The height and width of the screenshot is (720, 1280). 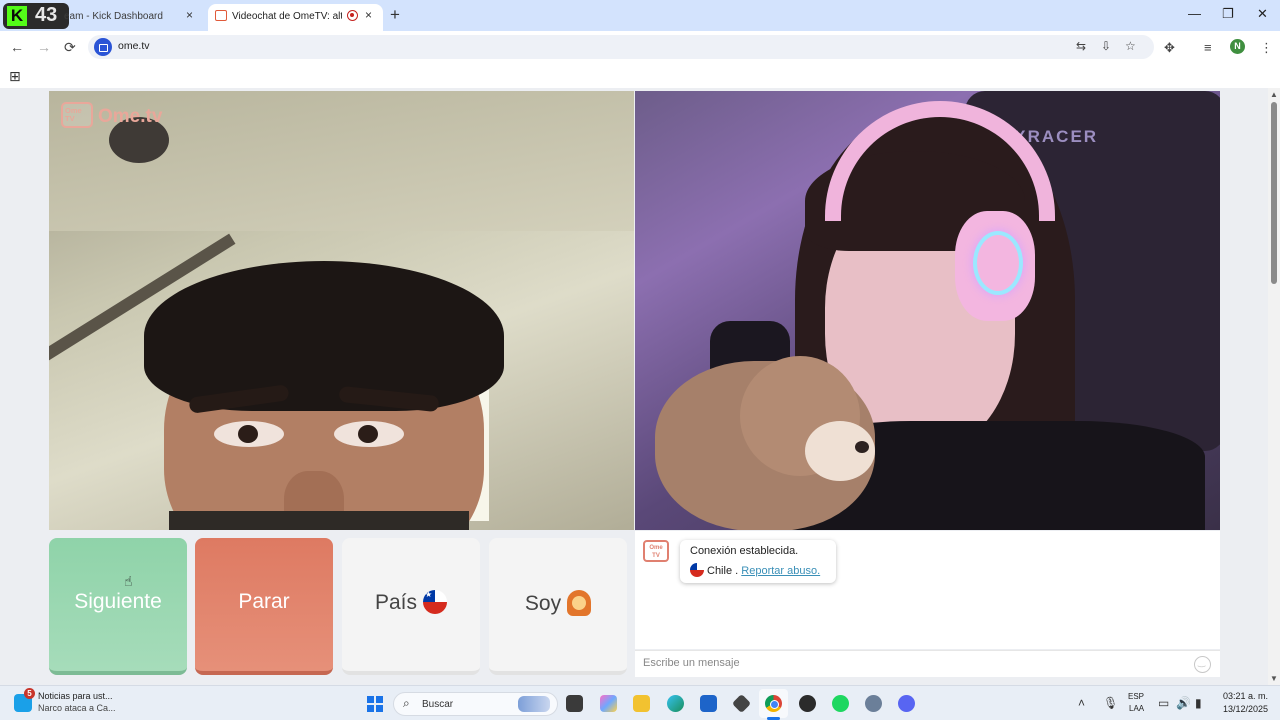 I want to click on site-info-icon, so click(x=103, y=47).